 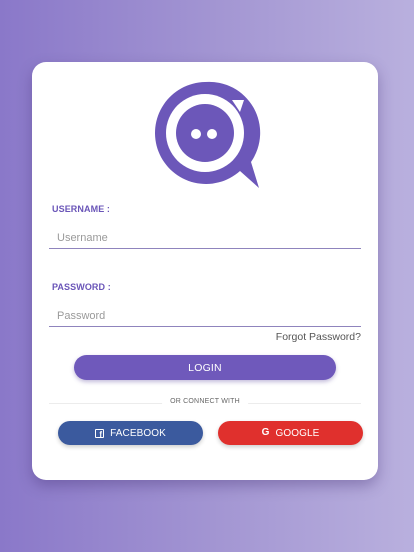 I want to click on google-button: G GOOGLE, so click(x=290, y=433).